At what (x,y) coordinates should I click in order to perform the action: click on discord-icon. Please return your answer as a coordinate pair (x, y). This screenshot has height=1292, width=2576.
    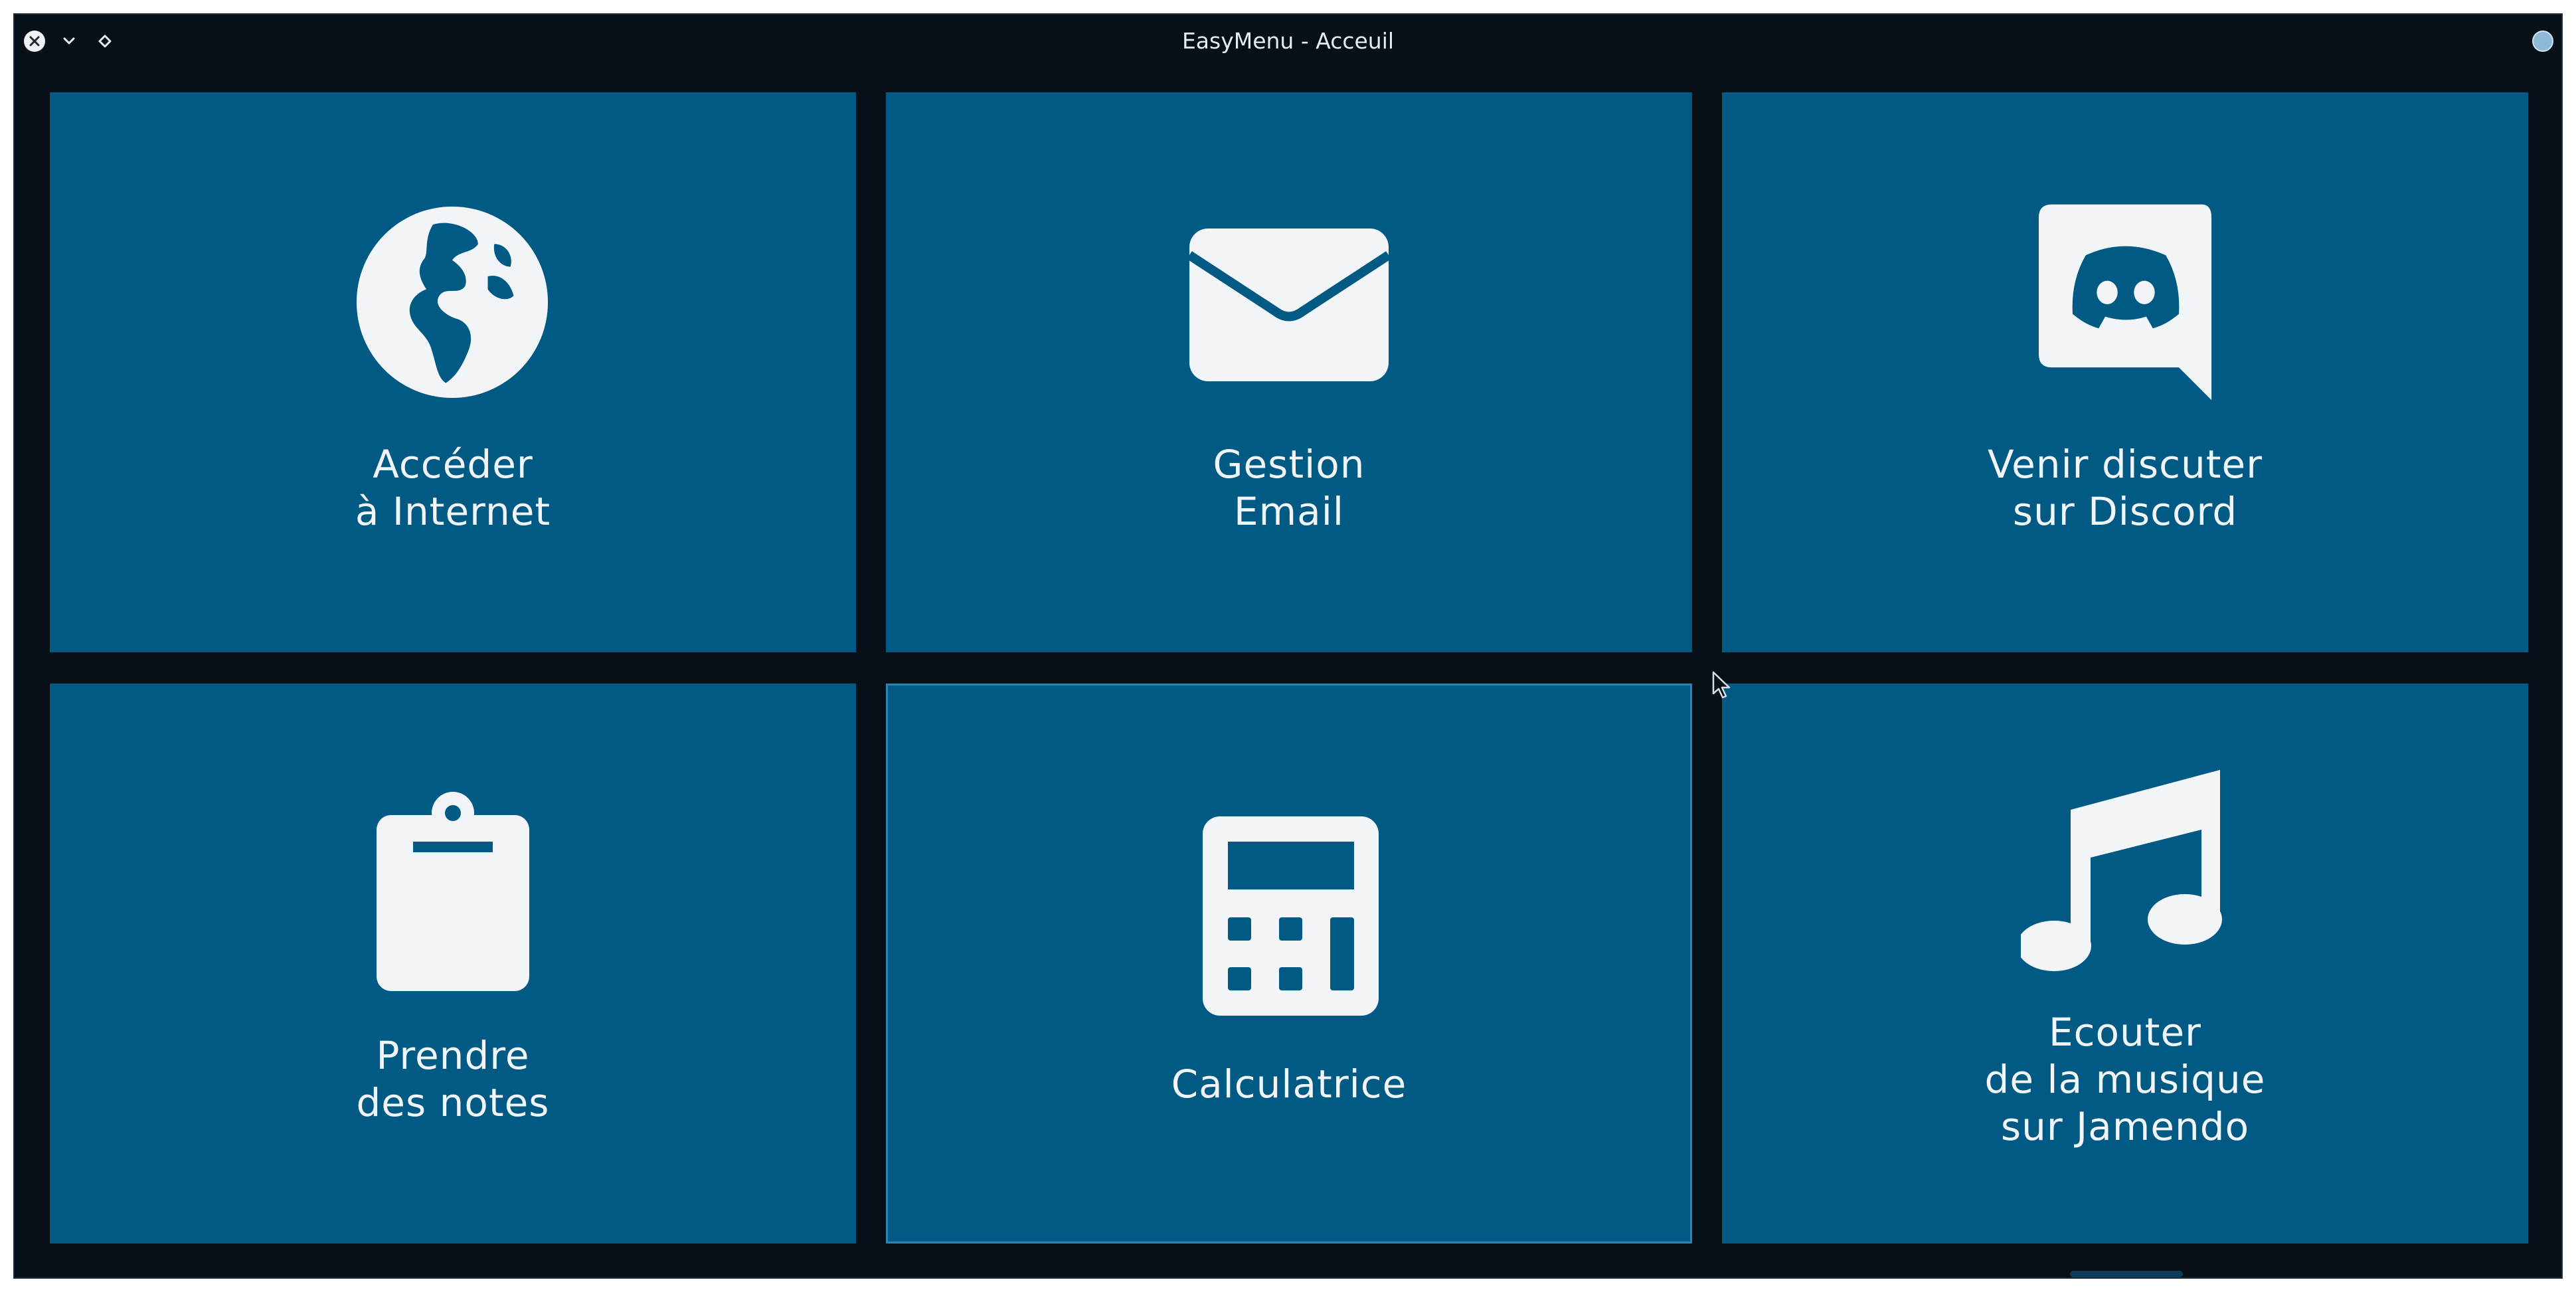
    Looking at the image, I should click on (2125, 302).